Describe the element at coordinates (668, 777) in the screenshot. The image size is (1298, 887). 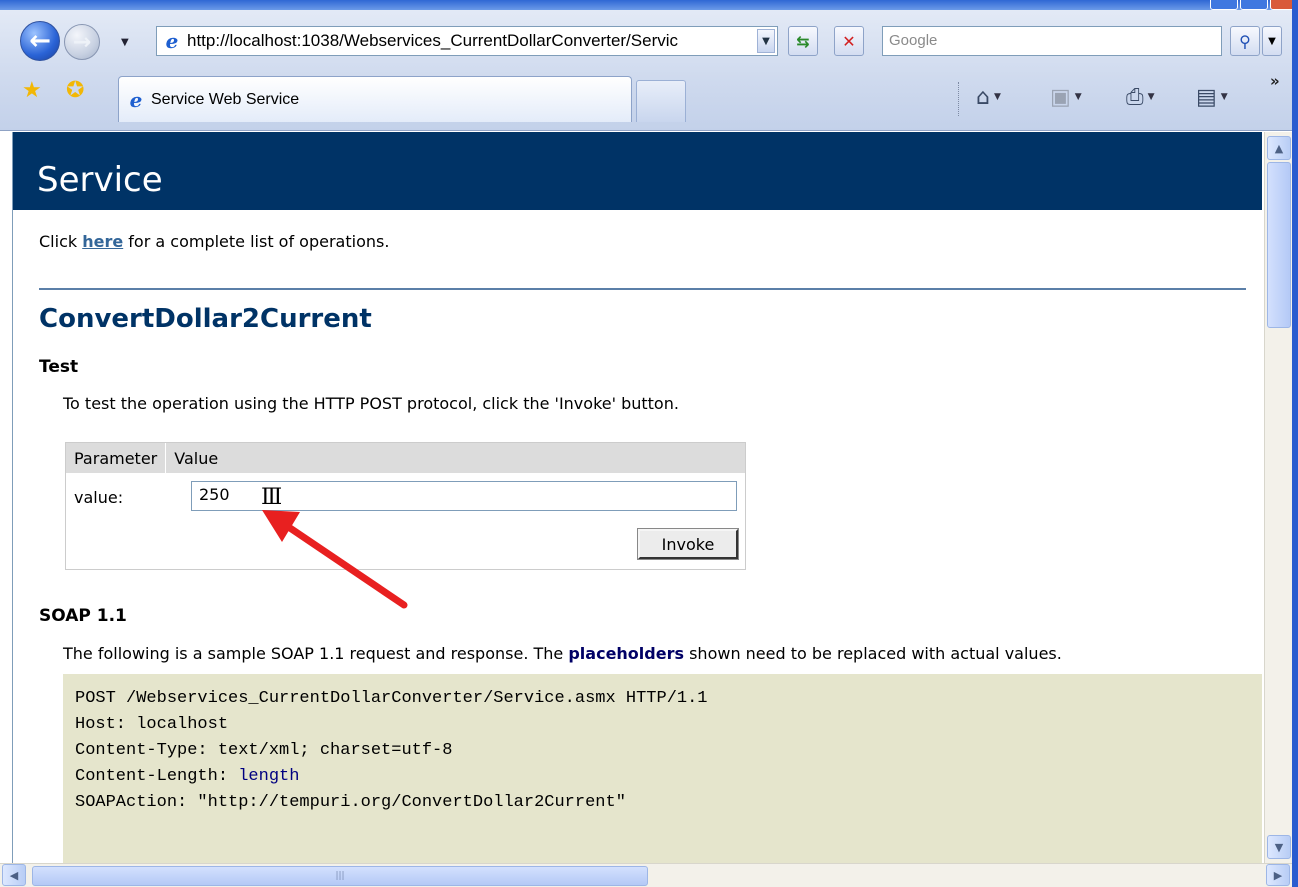
I see `code-line: Content-Length: length` at that location.